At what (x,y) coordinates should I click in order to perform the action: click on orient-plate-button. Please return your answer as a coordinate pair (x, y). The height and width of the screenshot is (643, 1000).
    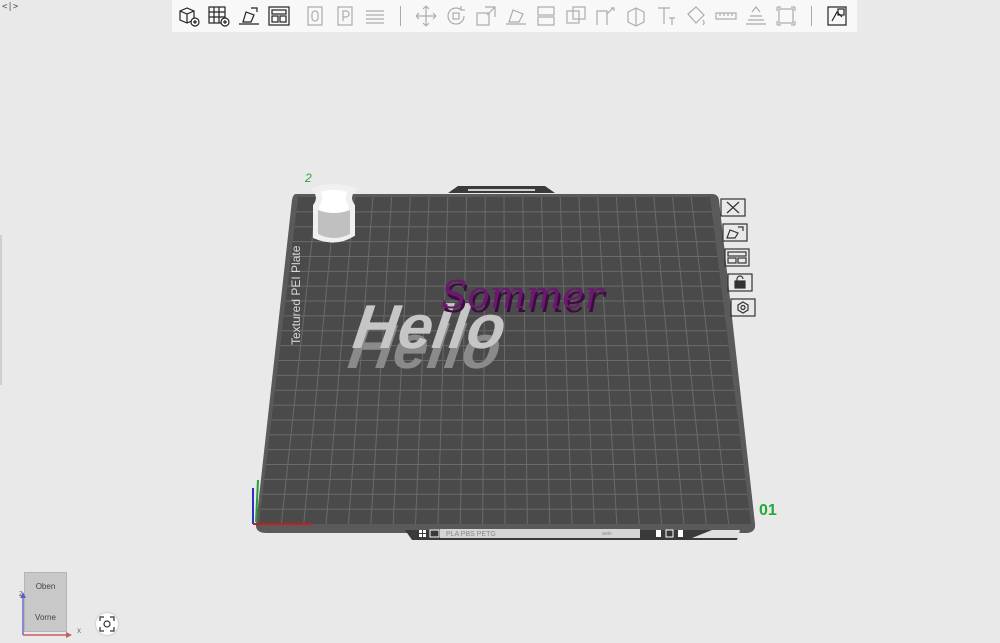
    Looking at the image, I should click on (735, 232).